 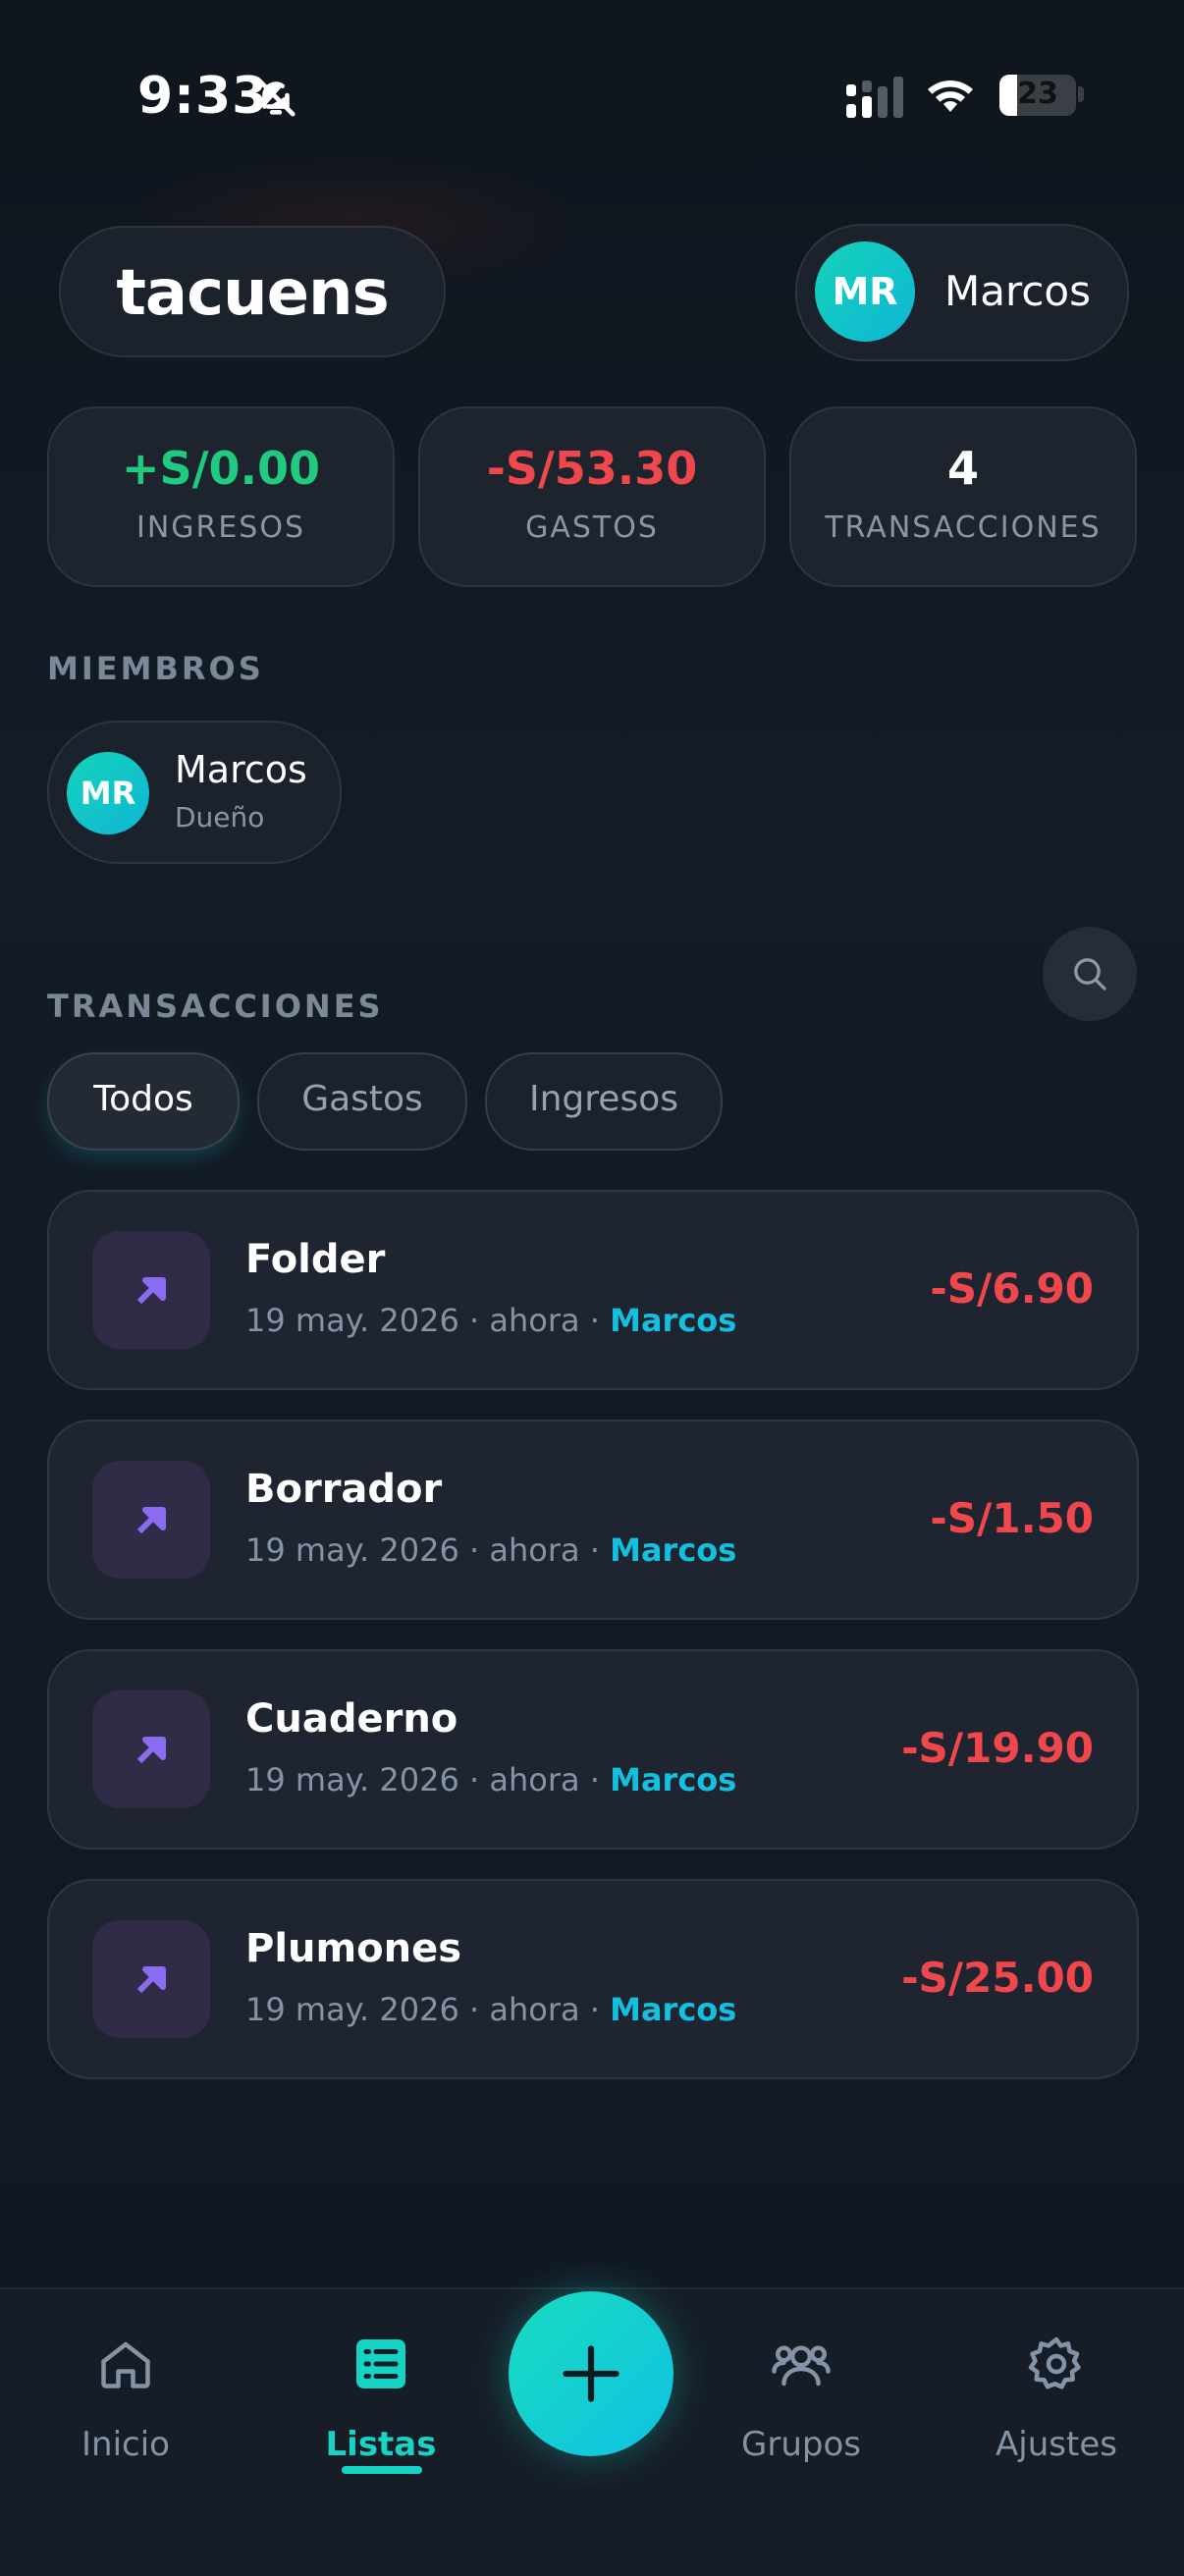 What do you see at coordinates (203, 96) in the screenshot?
I see `status-time: 9:33` at bounding box center [203, 96].